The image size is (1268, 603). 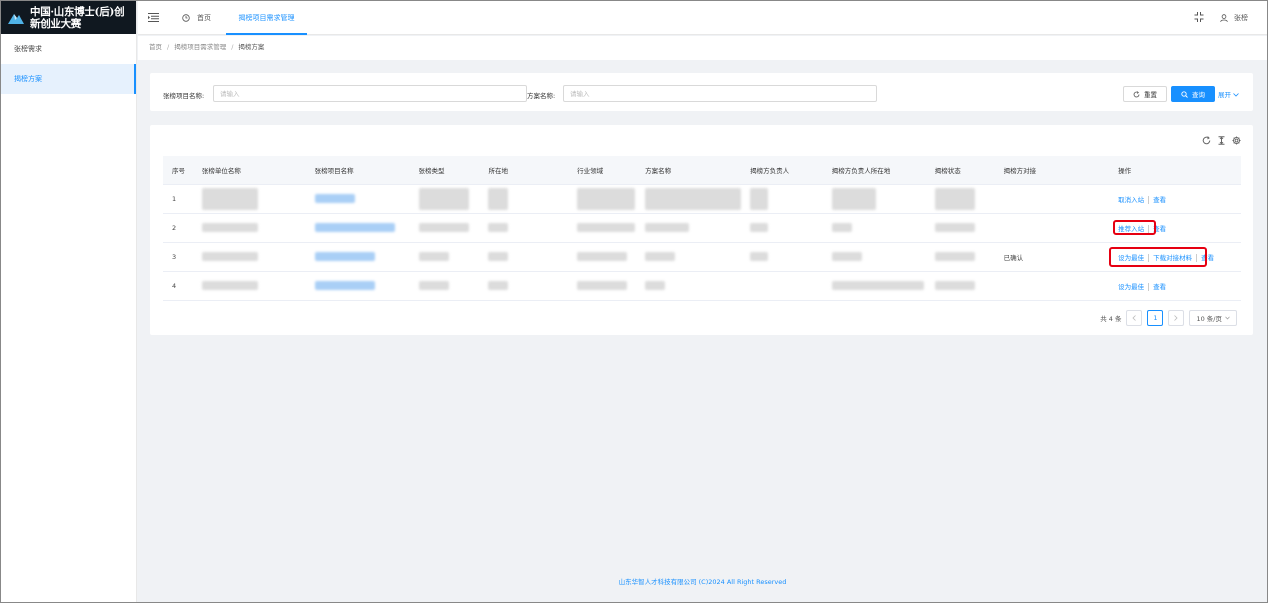 I want to click on project-name-label: 张榜项目名称:, so click(x=184, y=96).